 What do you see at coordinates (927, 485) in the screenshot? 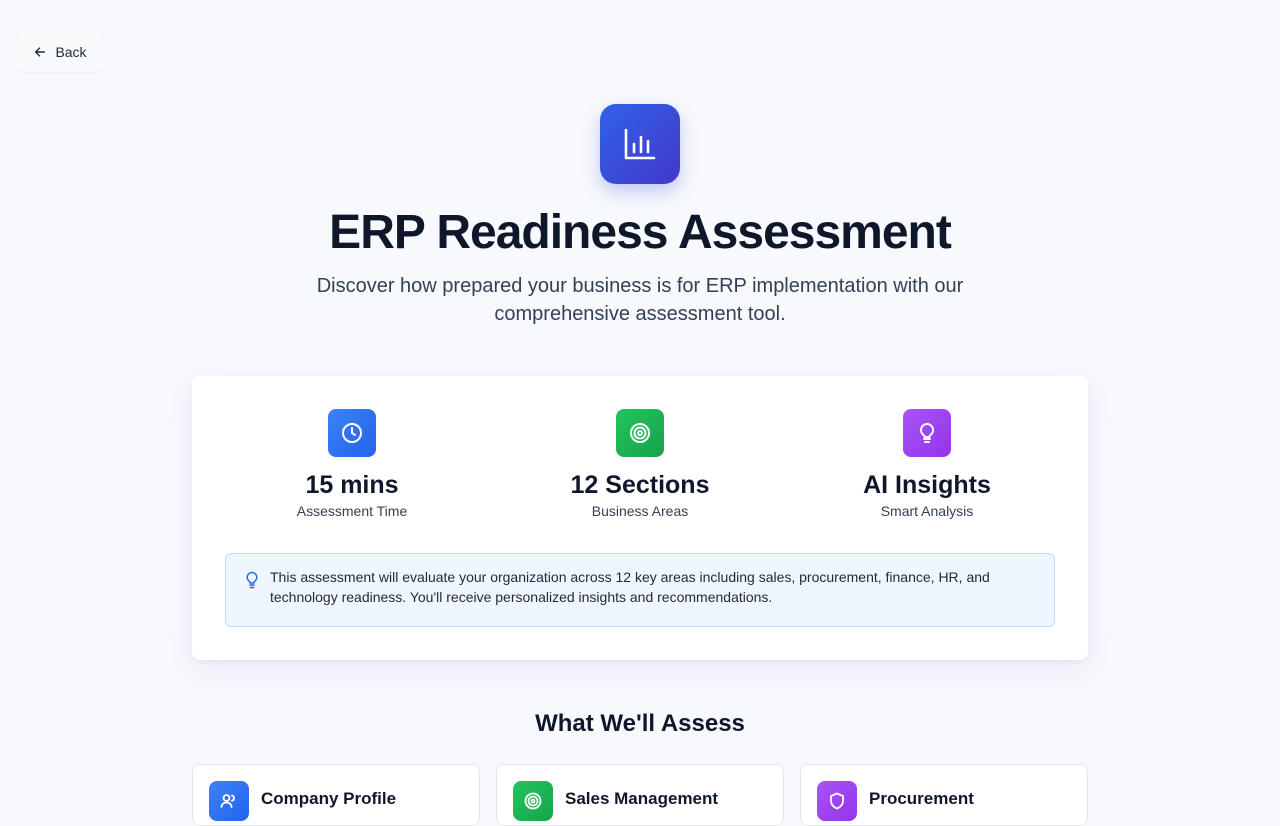
I see `stat-value: AI Insights` at bounding box center [927, 485].